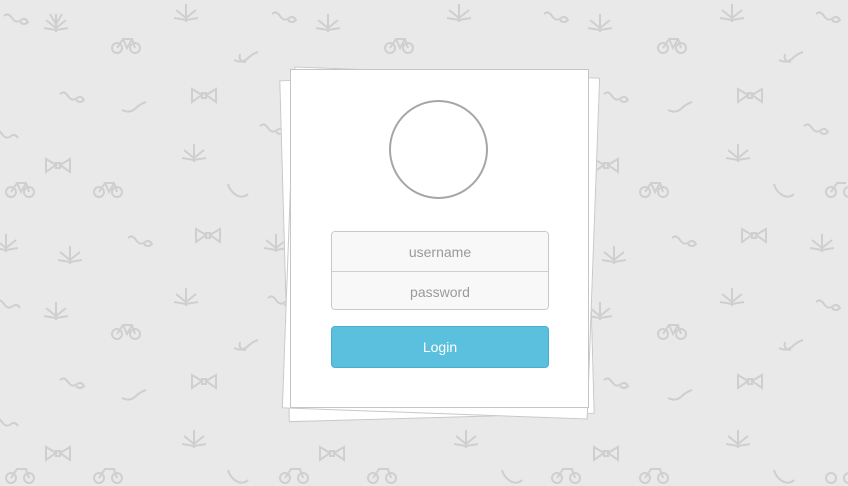  Describe the element at coordinates (440, 251) in the screenshot. I see `username-input` at that location.